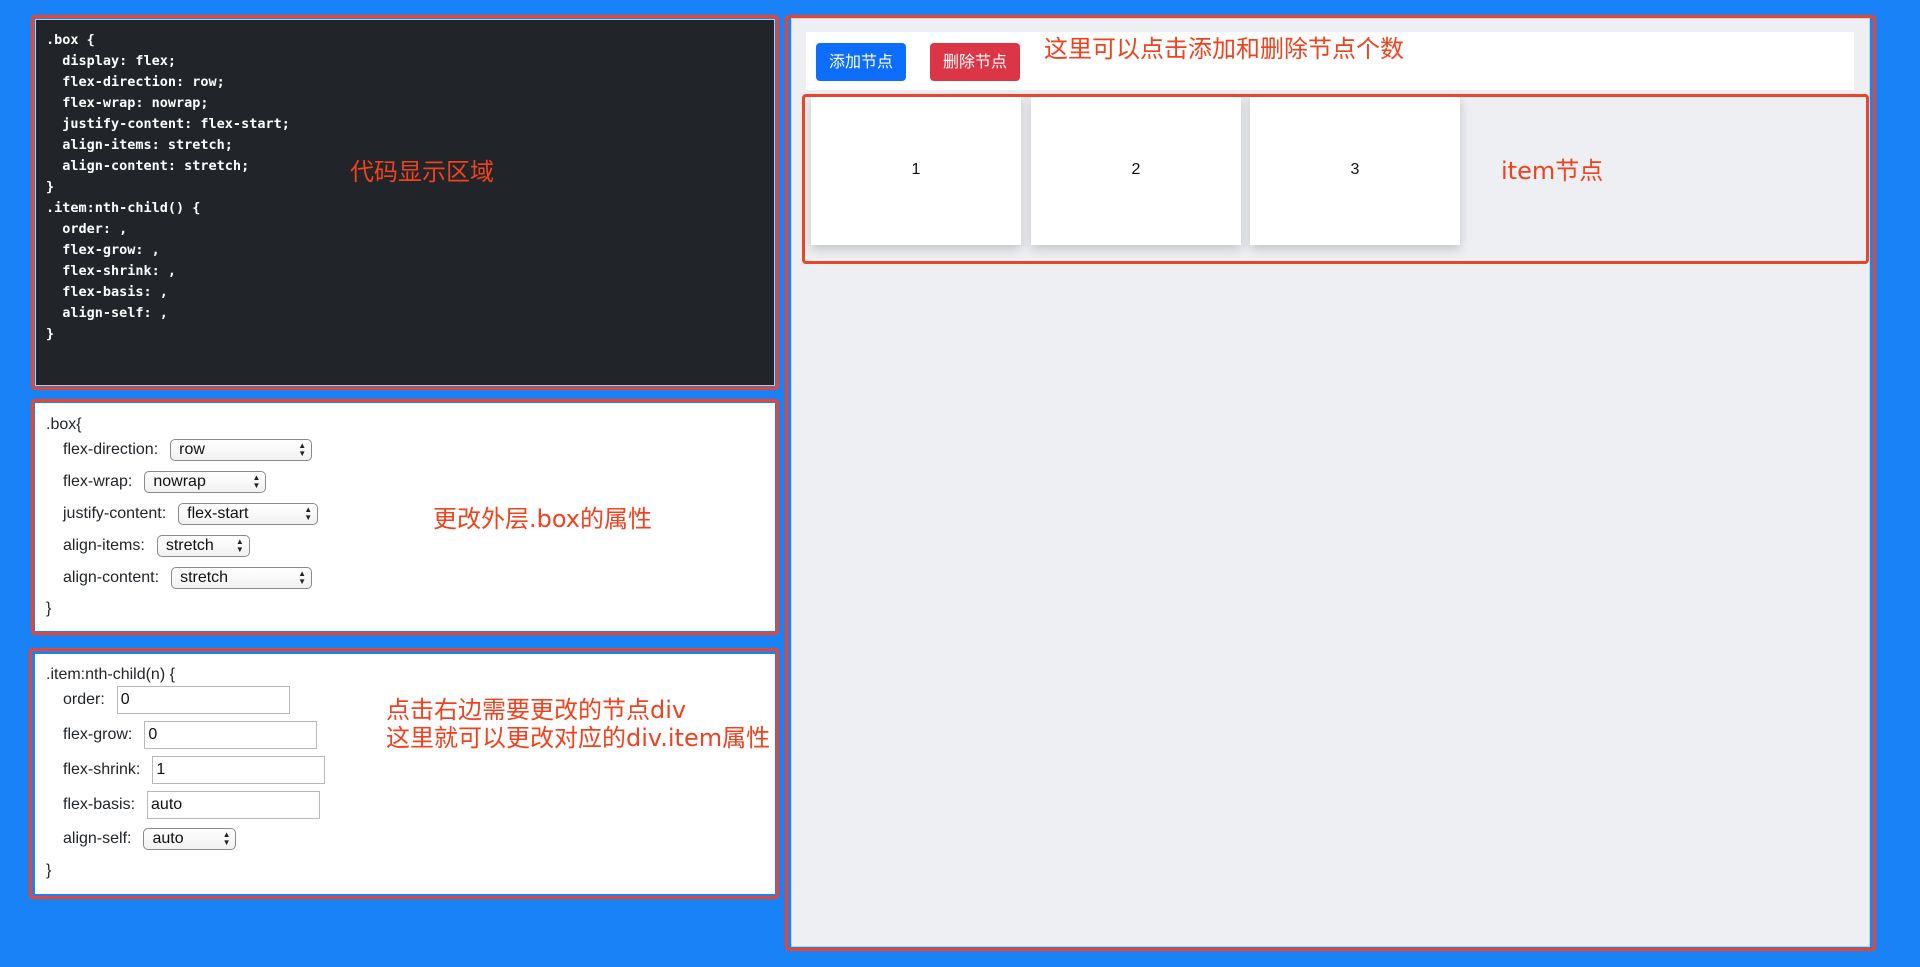 Image resolution: width=1920 pixels, height=967 pixels. Describe the element at coordinates (49, 870) in the screenshot. I see `item-close-brace: }` at that location.